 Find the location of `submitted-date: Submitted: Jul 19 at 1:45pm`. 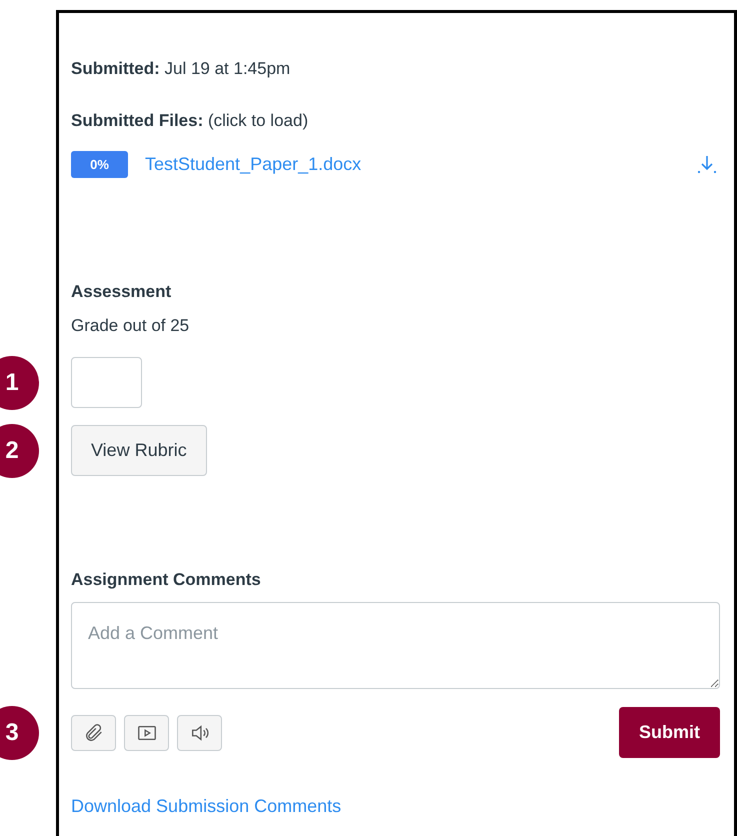

submitted-date: Submitted: Jul 19 at 1:45pm is located at coordinates (181, 69).